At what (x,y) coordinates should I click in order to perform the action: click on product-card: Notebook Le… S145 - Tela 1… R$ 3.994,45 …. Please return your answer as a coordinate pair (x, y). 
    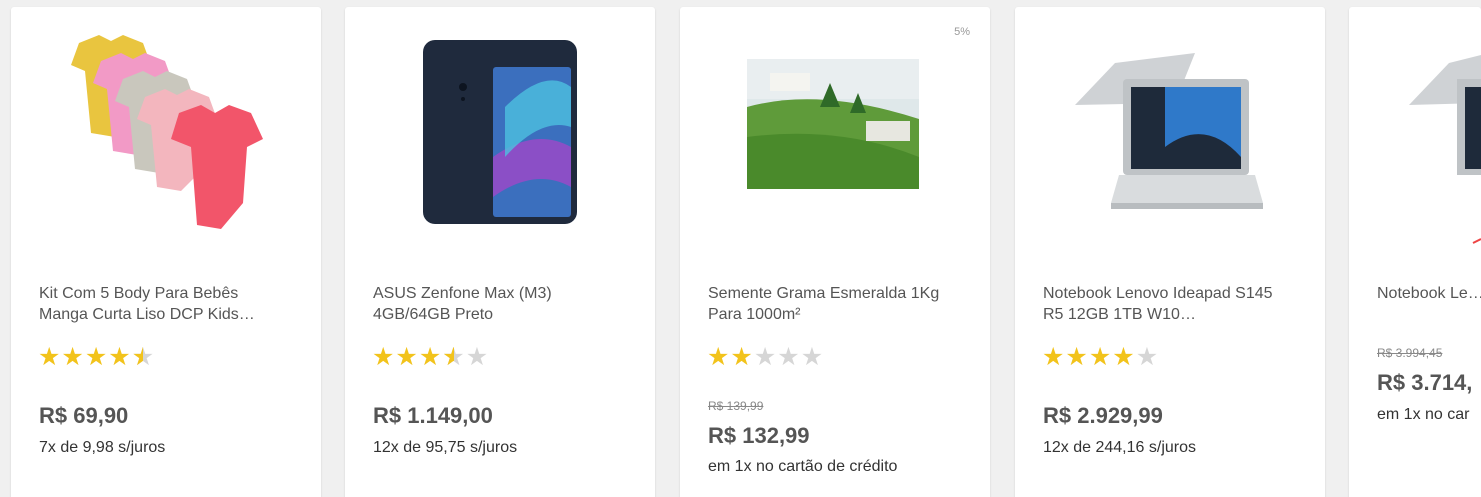
    Looking at the image, I should click on (1415, 252).